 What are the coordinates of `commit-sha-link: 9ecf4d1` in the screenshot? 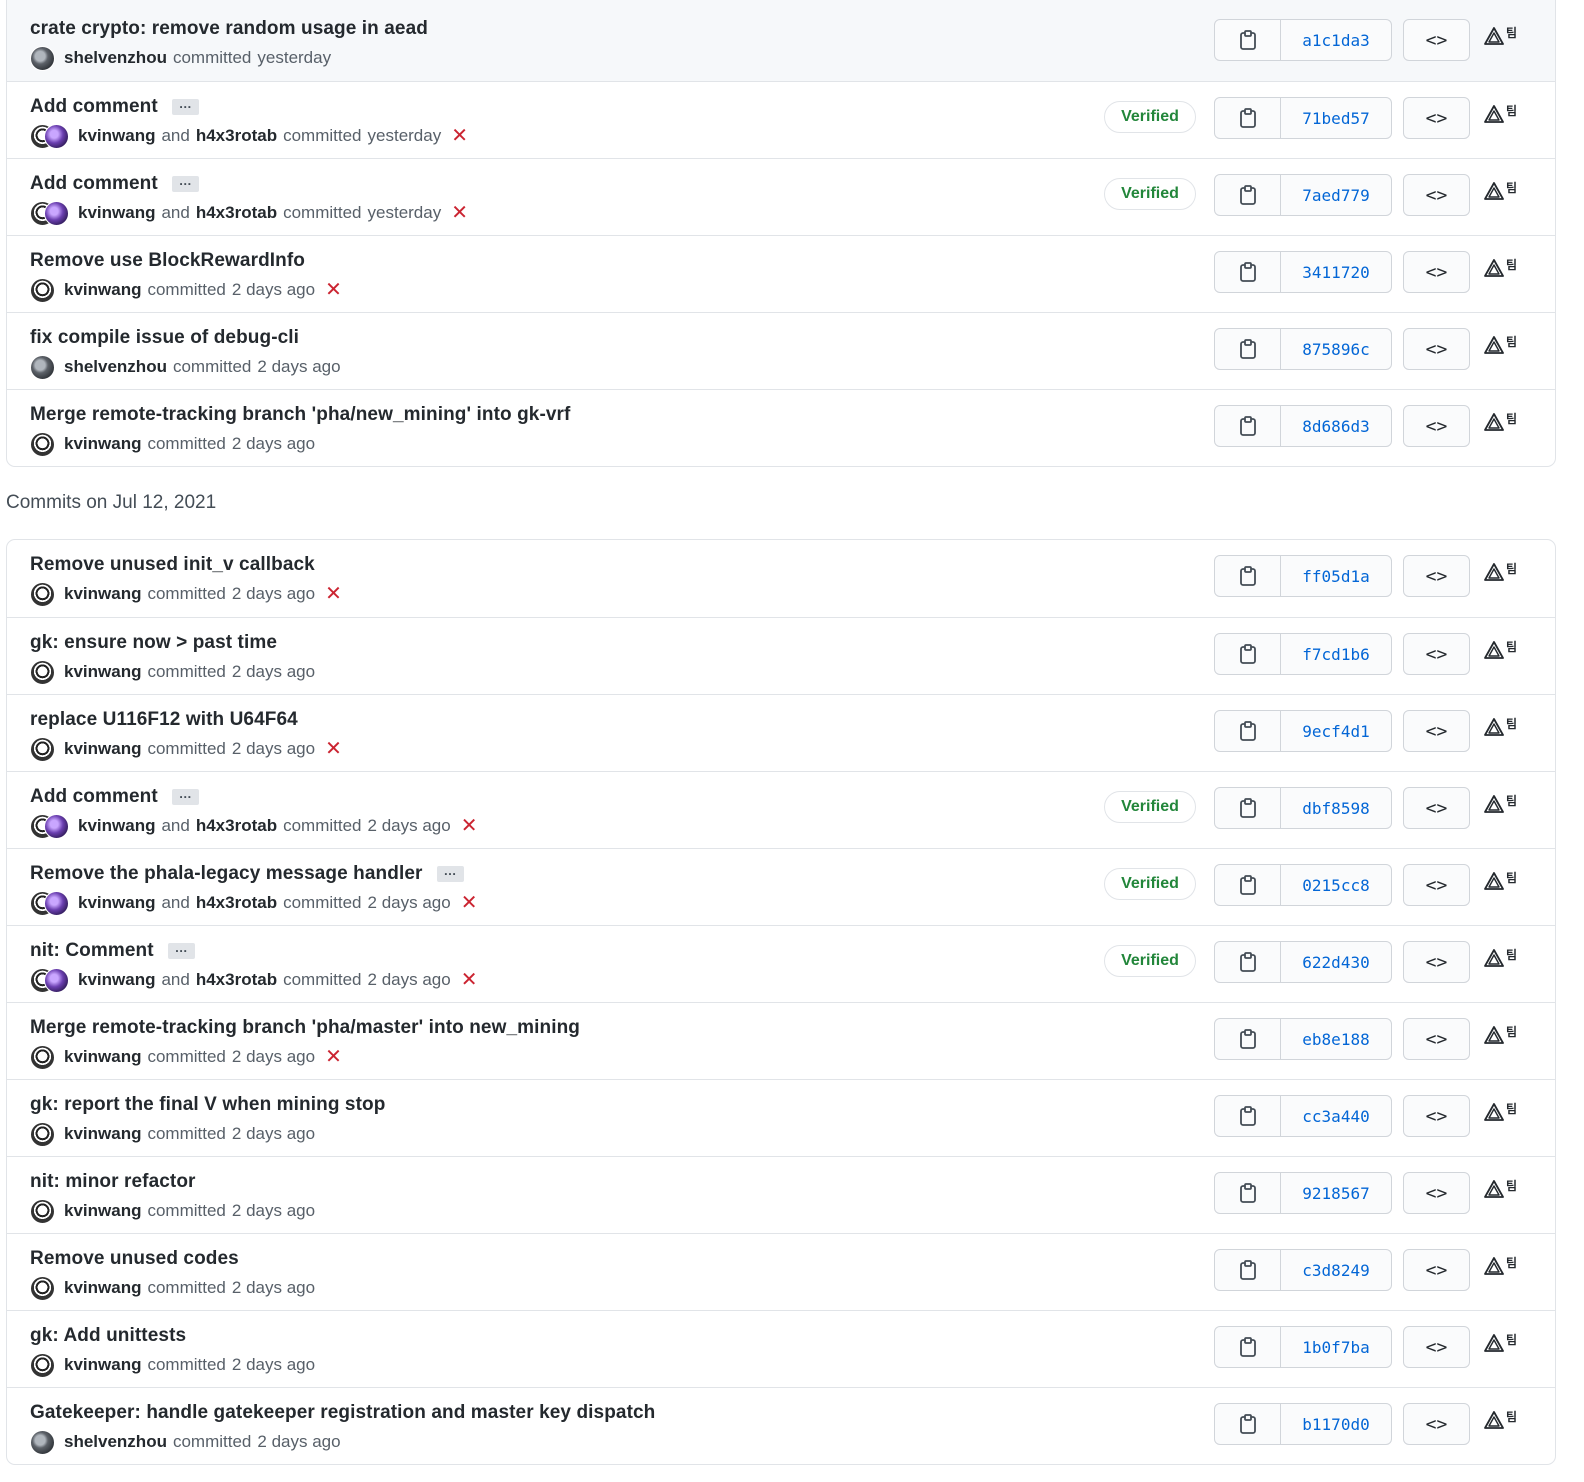 It's located at (1336, 731).